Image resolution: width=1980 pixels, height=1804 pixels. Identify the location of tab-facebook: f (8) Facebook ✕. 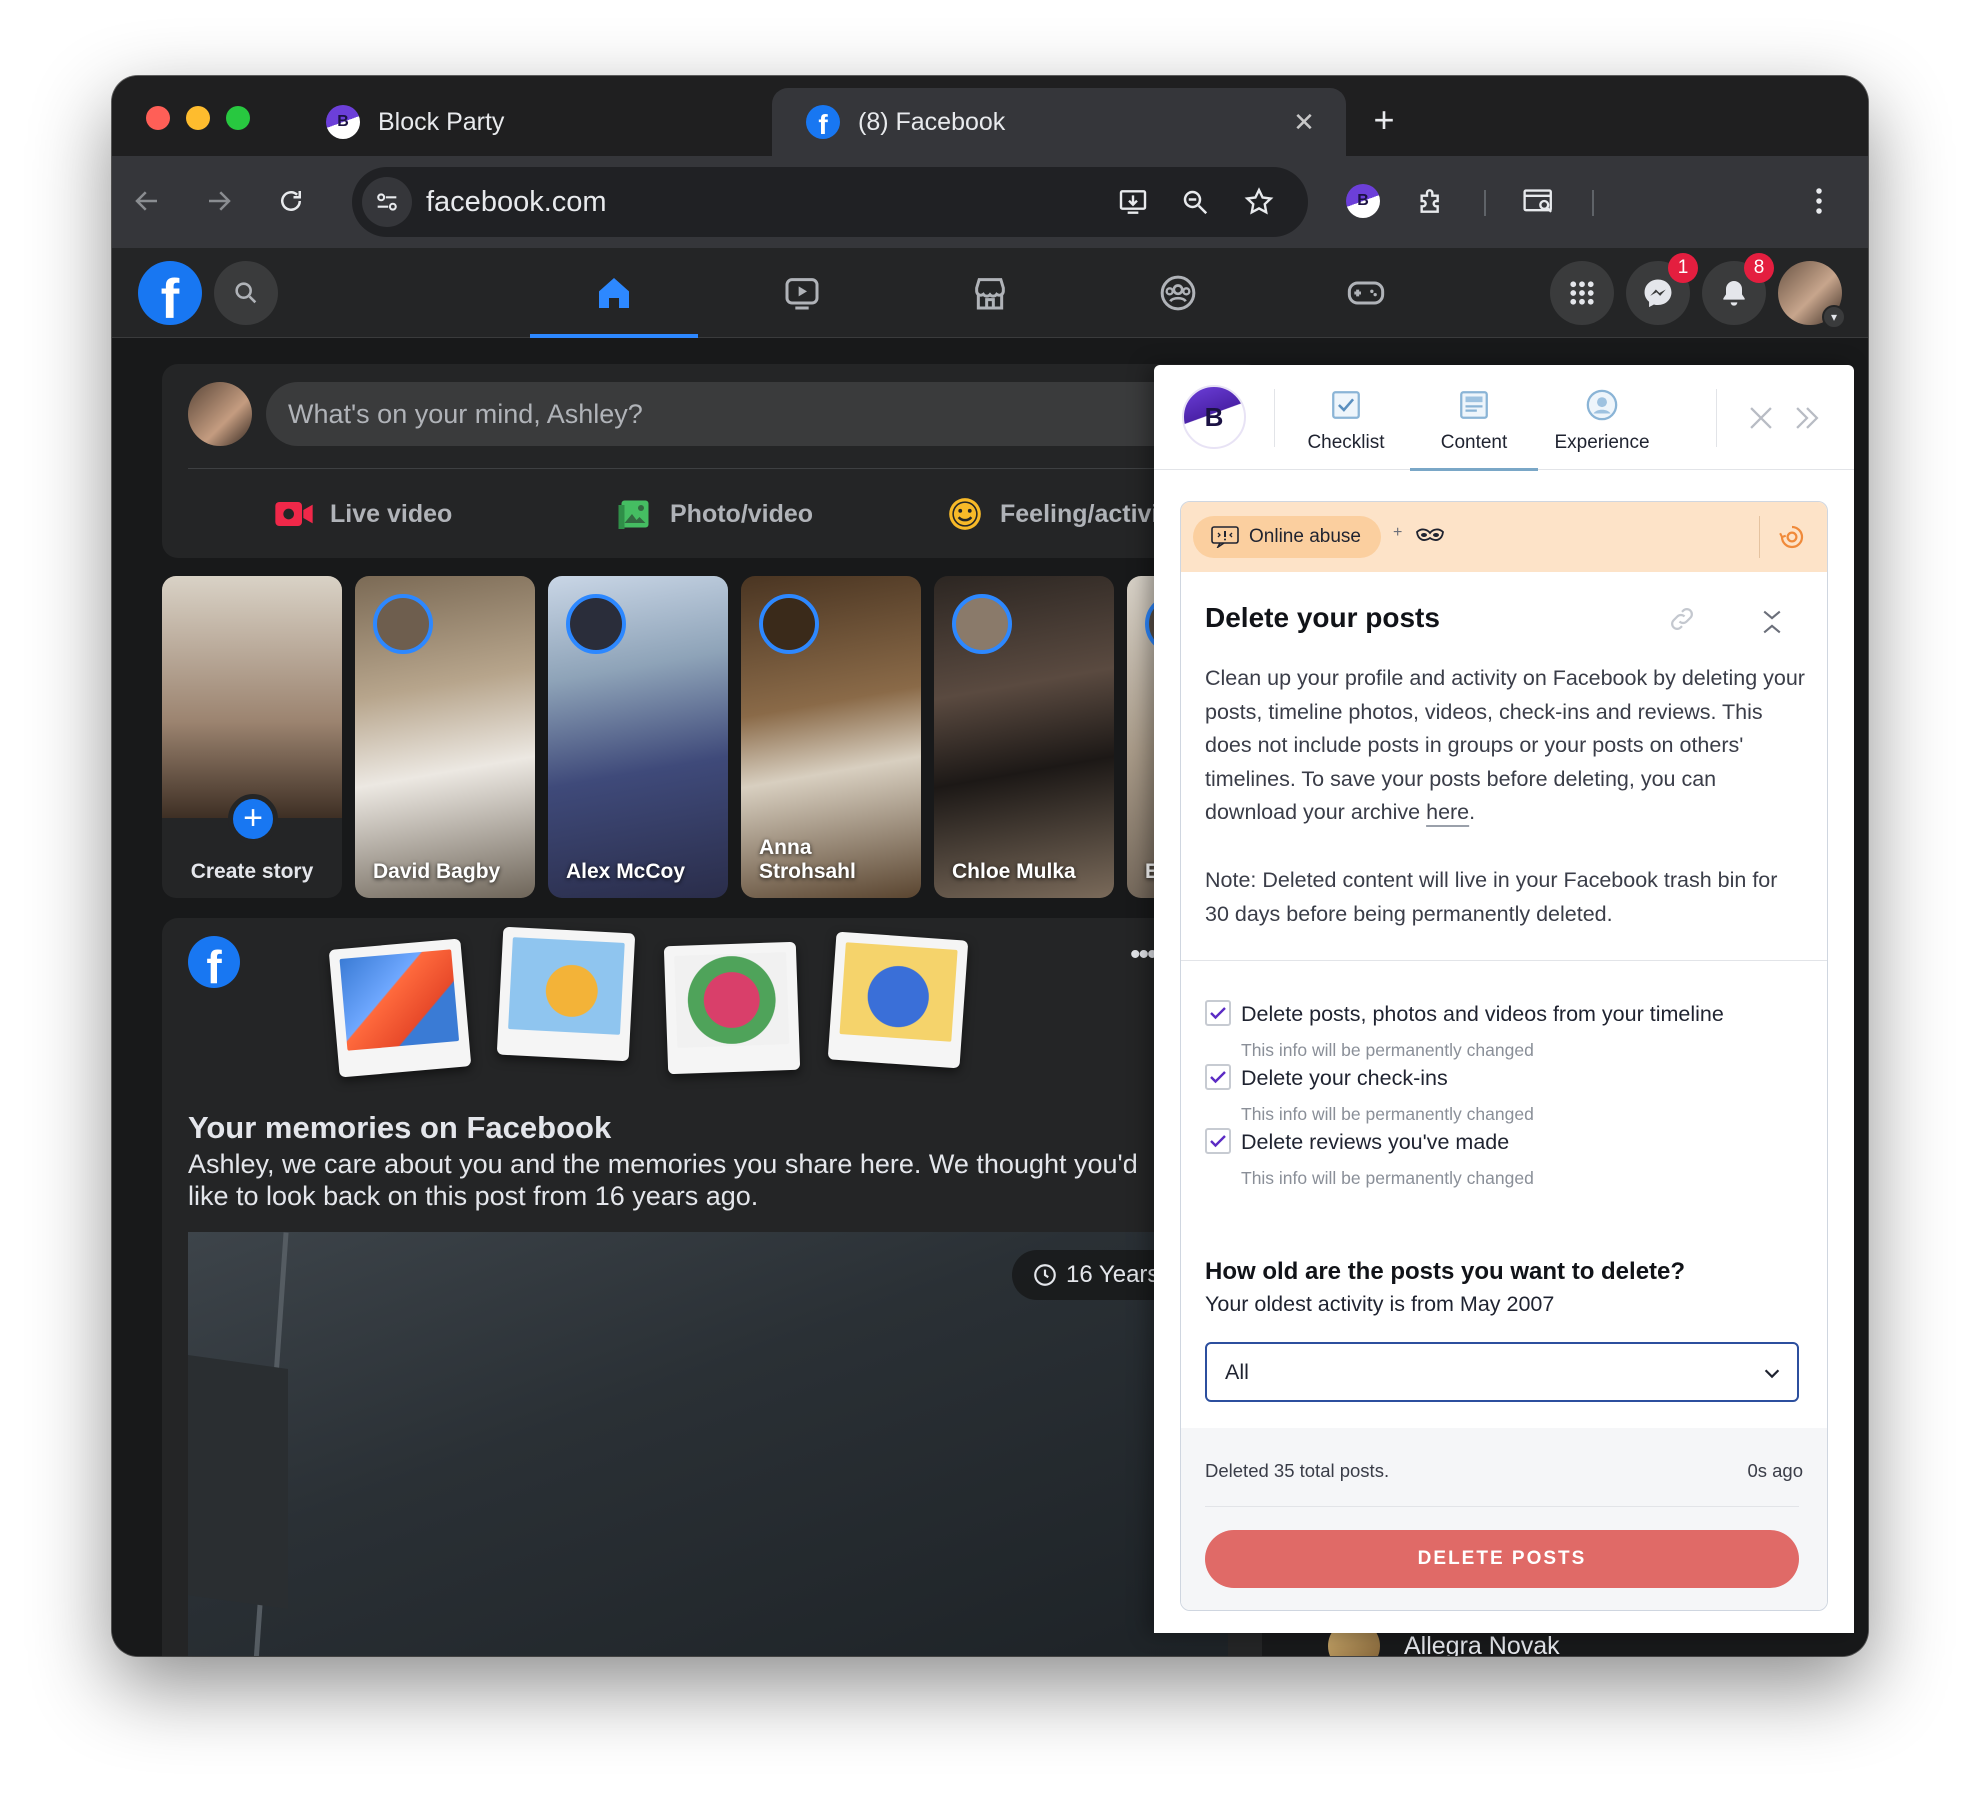
(1059, 122).